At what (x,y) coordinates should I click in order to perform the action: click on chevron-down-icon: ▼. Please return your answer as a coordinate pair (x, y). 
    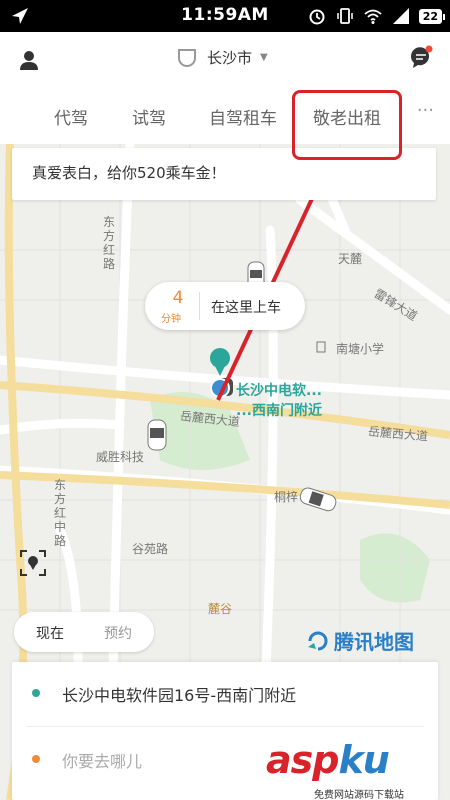
    Looking at the image, I should click on (264, 57).